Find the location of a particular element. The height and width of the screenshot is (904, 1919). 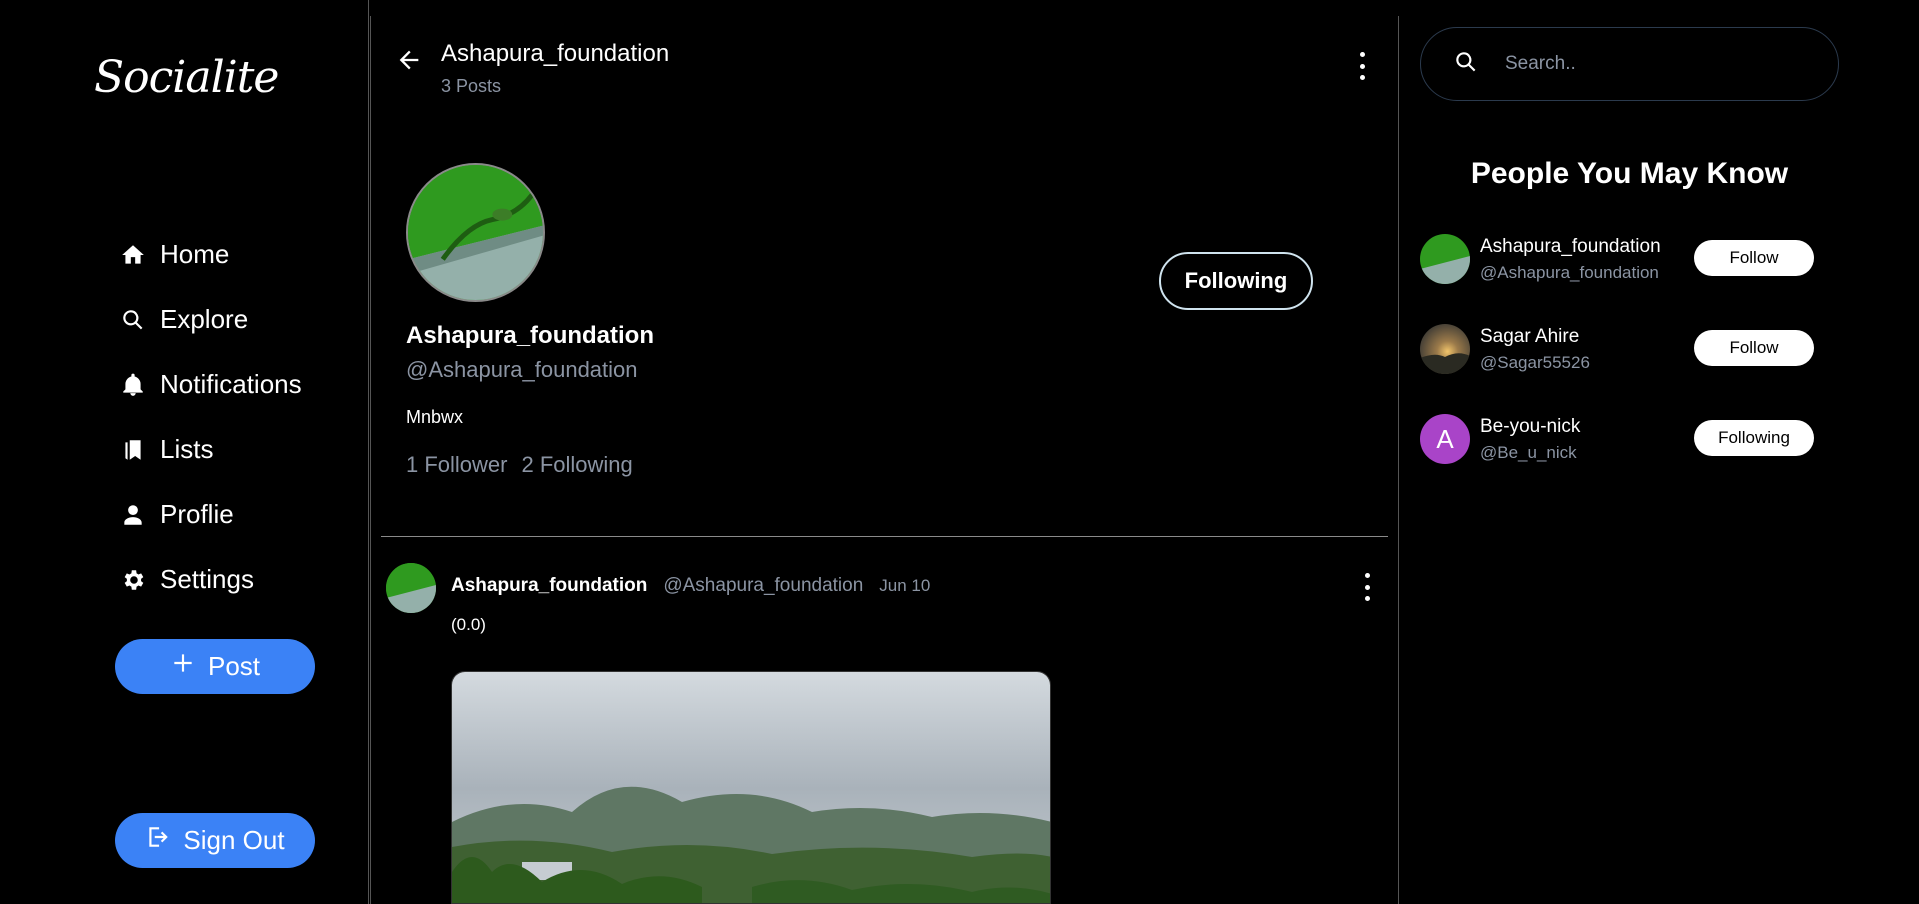

post-button: Post is located at coordinates (215, 666).